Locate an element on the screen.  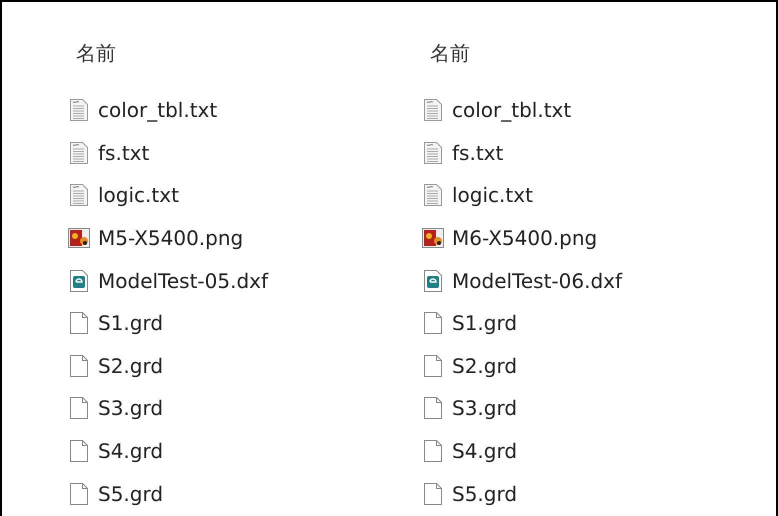
file-name: ModelTest-05.dxf is located at coordinates (183, 280).